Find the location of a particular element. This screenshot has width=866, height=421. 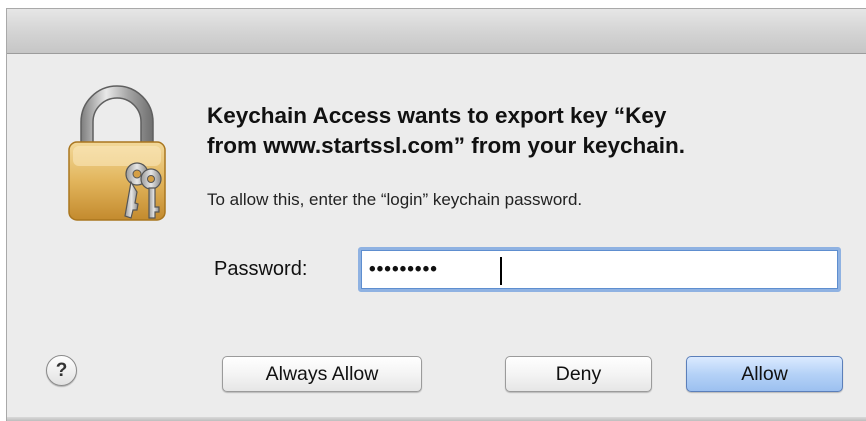

deny-button: Deny is located at coordinates (578, 374).